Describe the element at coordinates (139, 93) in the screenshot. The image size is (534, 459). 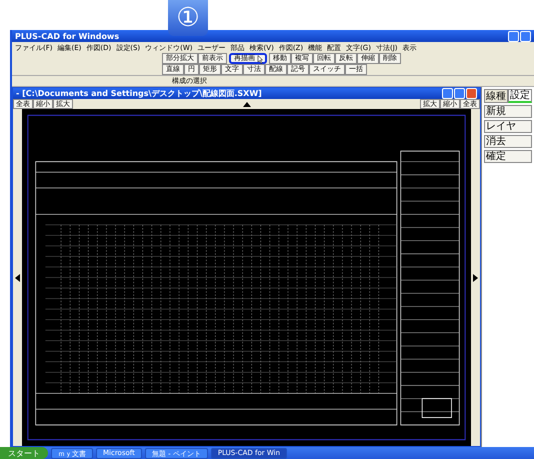
I see `document-title: - [C:\Documents and Settings\デスクトップ\配線図面.SXW]` at that location.